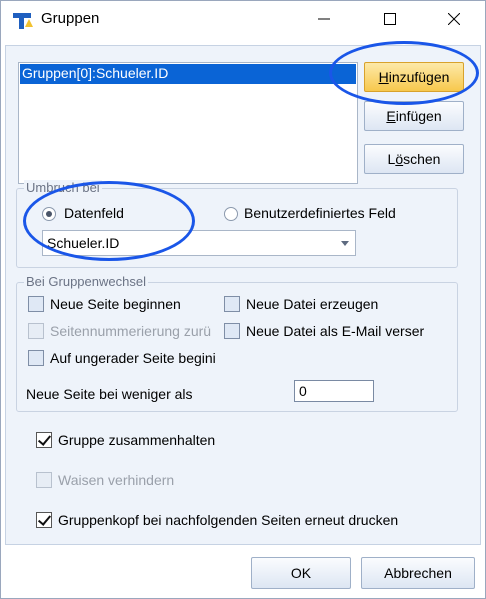 This screenshot has width=486, height=599. I want to click on email-file-checkbox, so click(232, 331).